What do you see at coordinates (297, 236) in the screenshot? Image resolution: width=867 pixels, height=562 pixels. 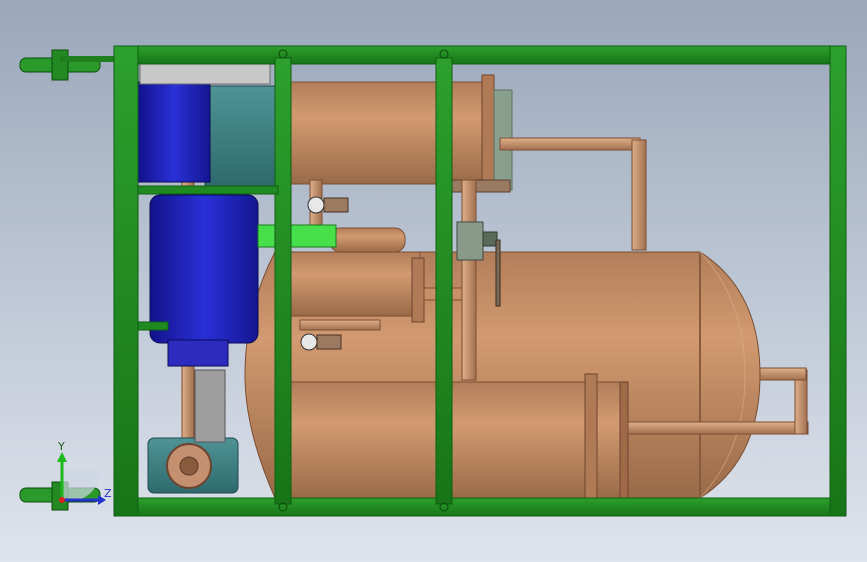 I see `green-fitting` at bounding box center [297, 236].